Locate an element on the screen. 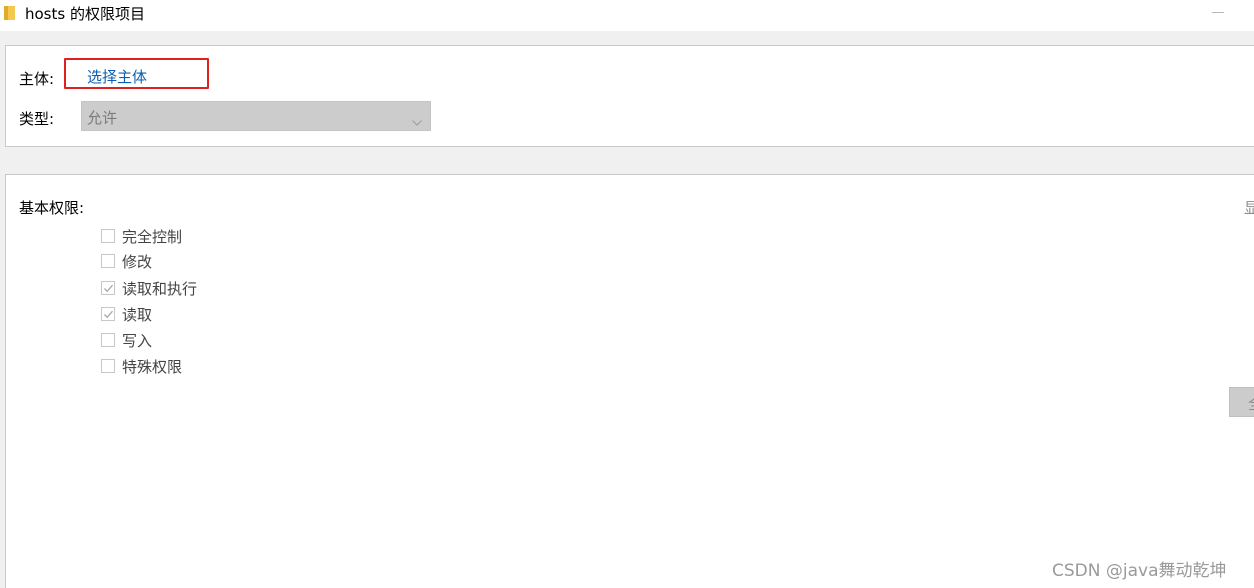 This screenshot has width=1254, height=588. select-principal-link: 选择主体 is located at coordinates (117, 76).